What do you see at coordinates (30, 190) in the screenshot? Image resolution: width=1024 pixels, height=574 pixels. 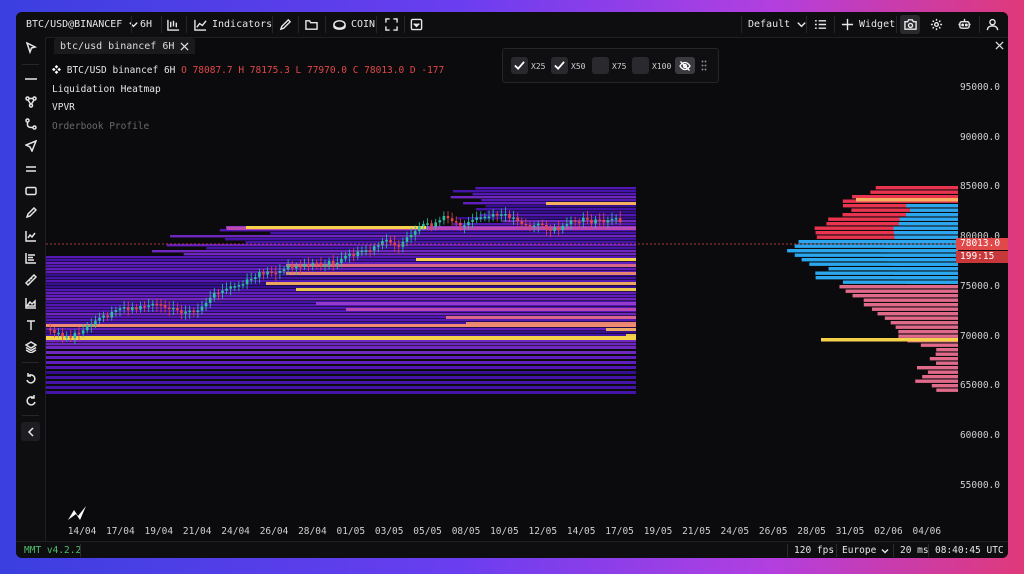 I see `rectangle-tool` at bounding box center [30, 190].